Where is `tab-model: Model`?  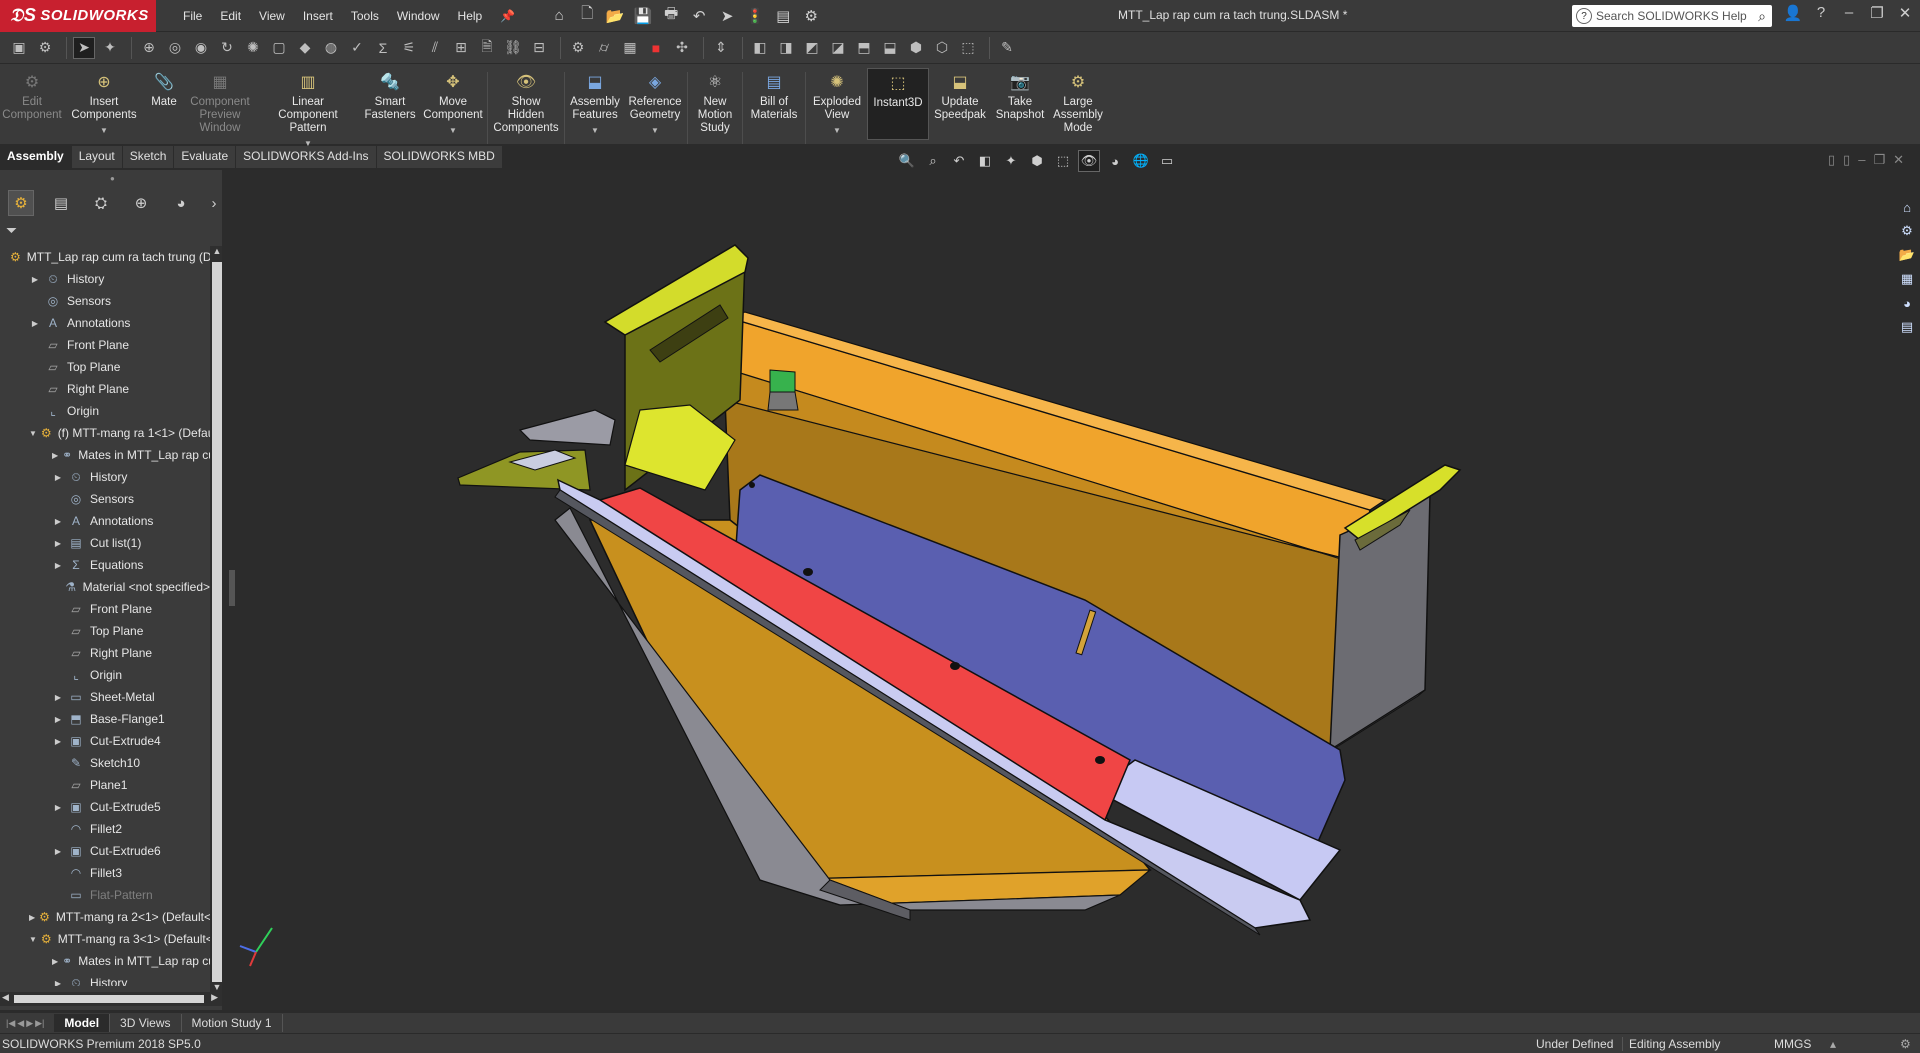 tab-model: Model is located at coordinates (82, 1023).